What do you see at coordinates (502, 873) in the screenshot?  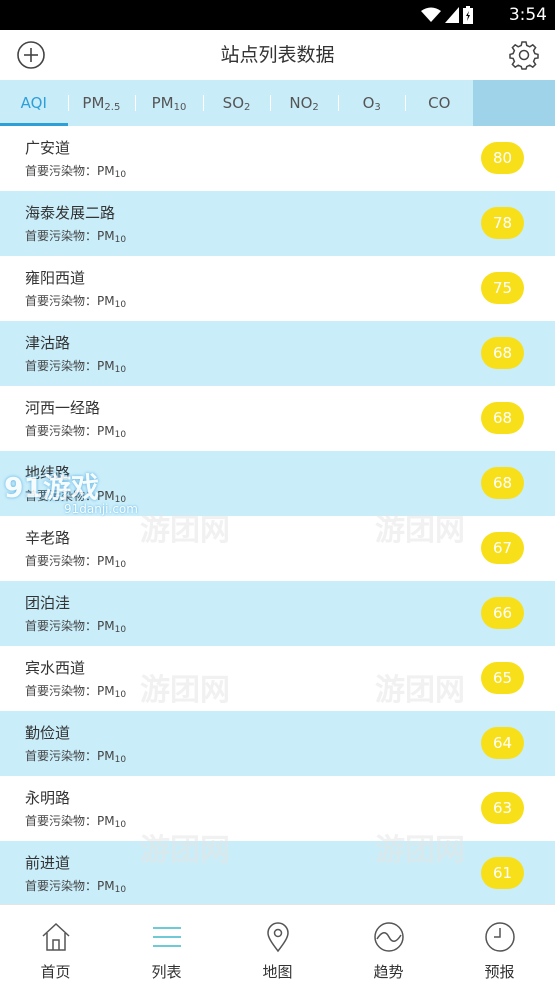 I see `aqi-badge: 61` at bounding box center [502, 873].